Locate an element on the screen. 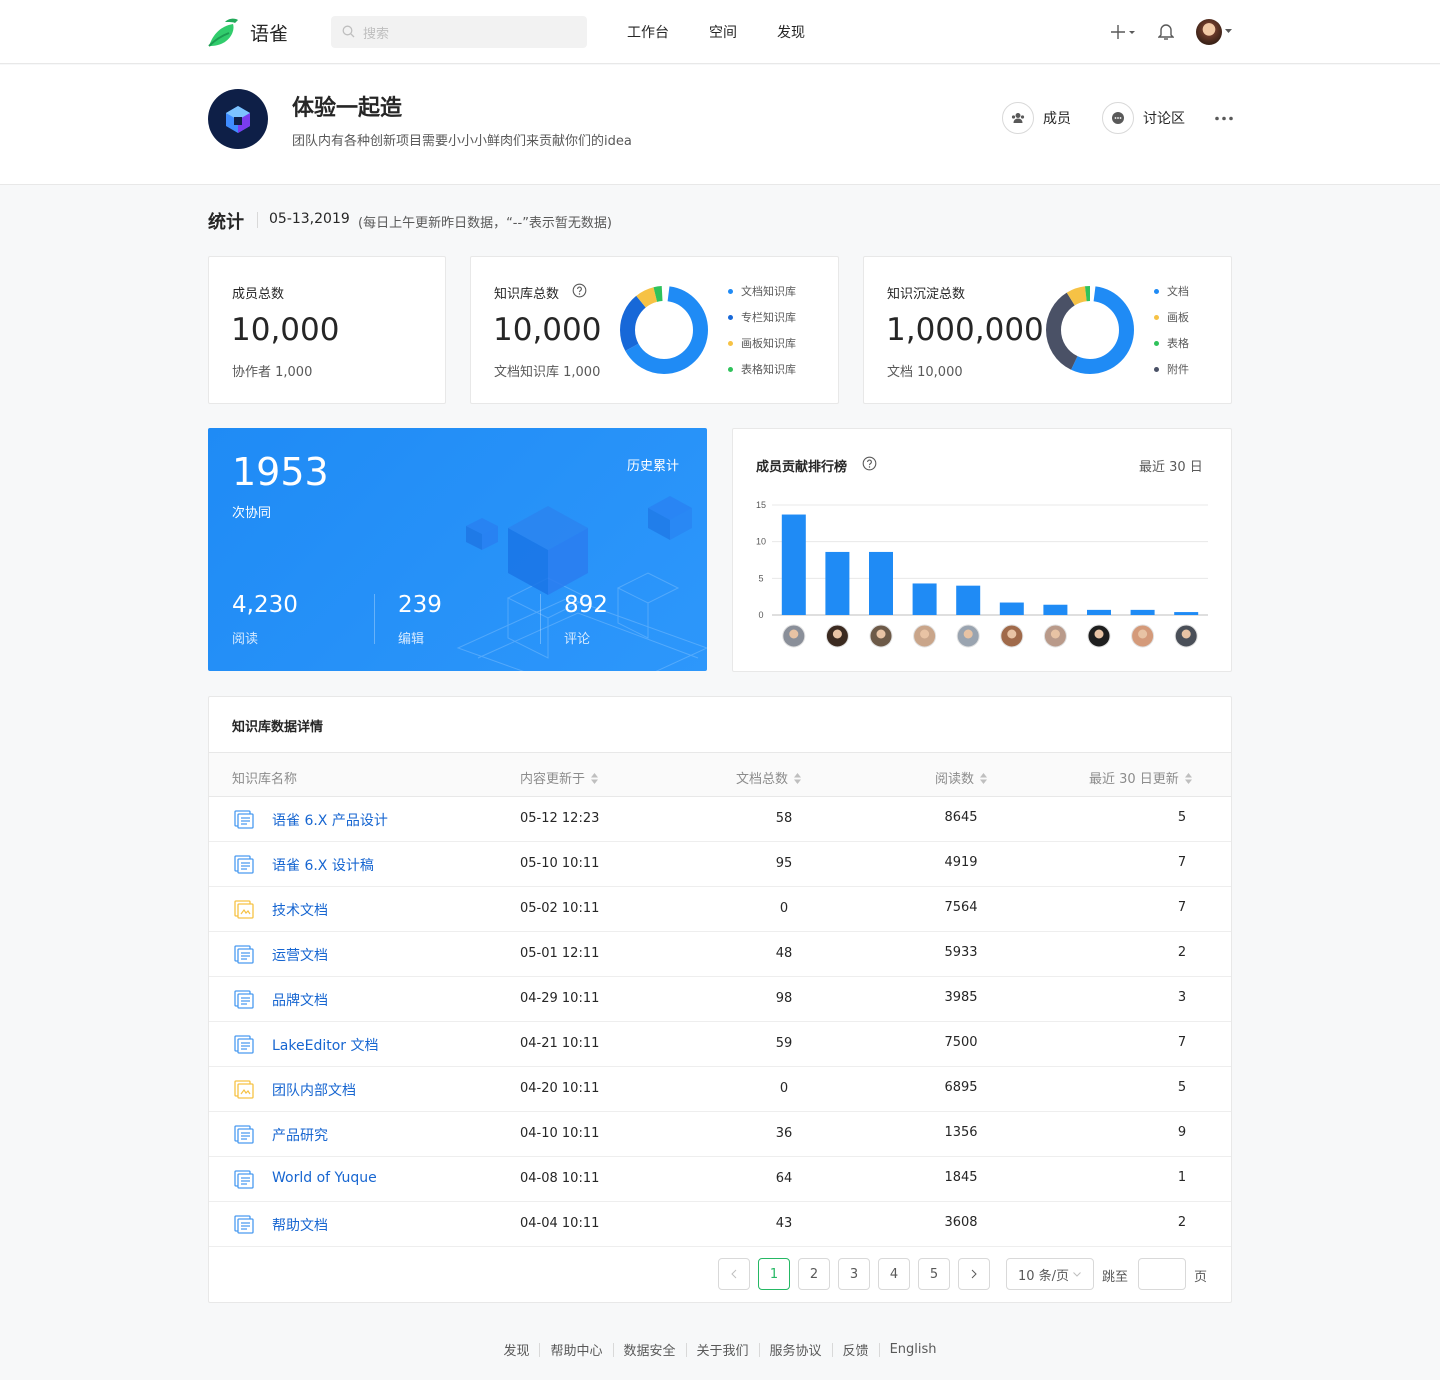 The height and width of the screenshot is (1380, 1440). col-header-docs: 文档总数 is located at coordinates (769, 777).